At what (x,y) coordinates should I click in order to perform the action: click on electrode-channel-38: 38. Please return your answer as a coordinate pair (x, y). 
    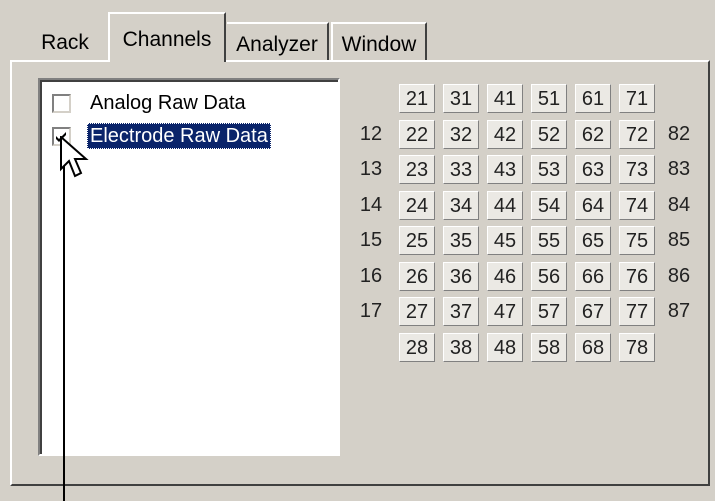
    Looking at the image, I should click on (461, 347).